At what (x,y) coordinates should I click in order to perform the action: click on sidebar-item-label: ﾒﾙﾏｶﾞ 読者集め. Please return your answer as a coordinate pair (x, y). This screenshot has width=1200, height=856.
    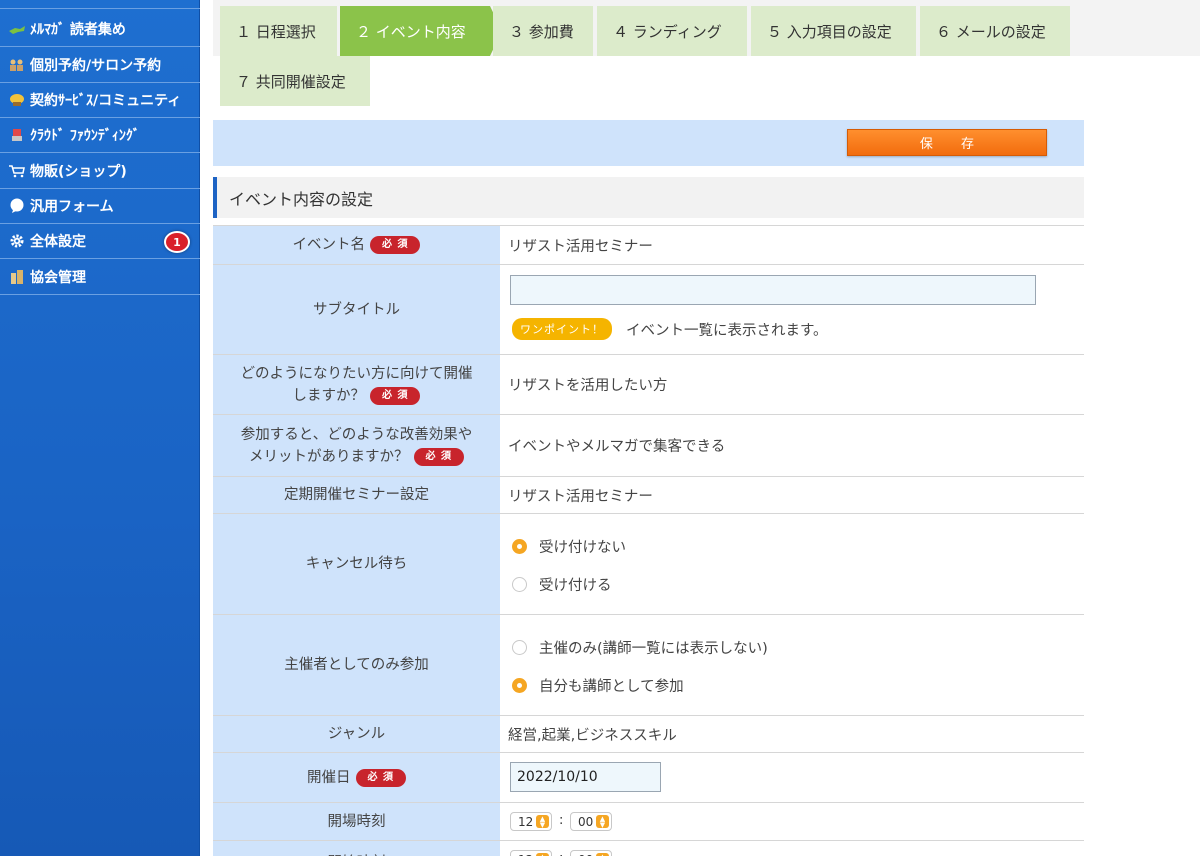
    Looking at the image, I should click on (78, 30).